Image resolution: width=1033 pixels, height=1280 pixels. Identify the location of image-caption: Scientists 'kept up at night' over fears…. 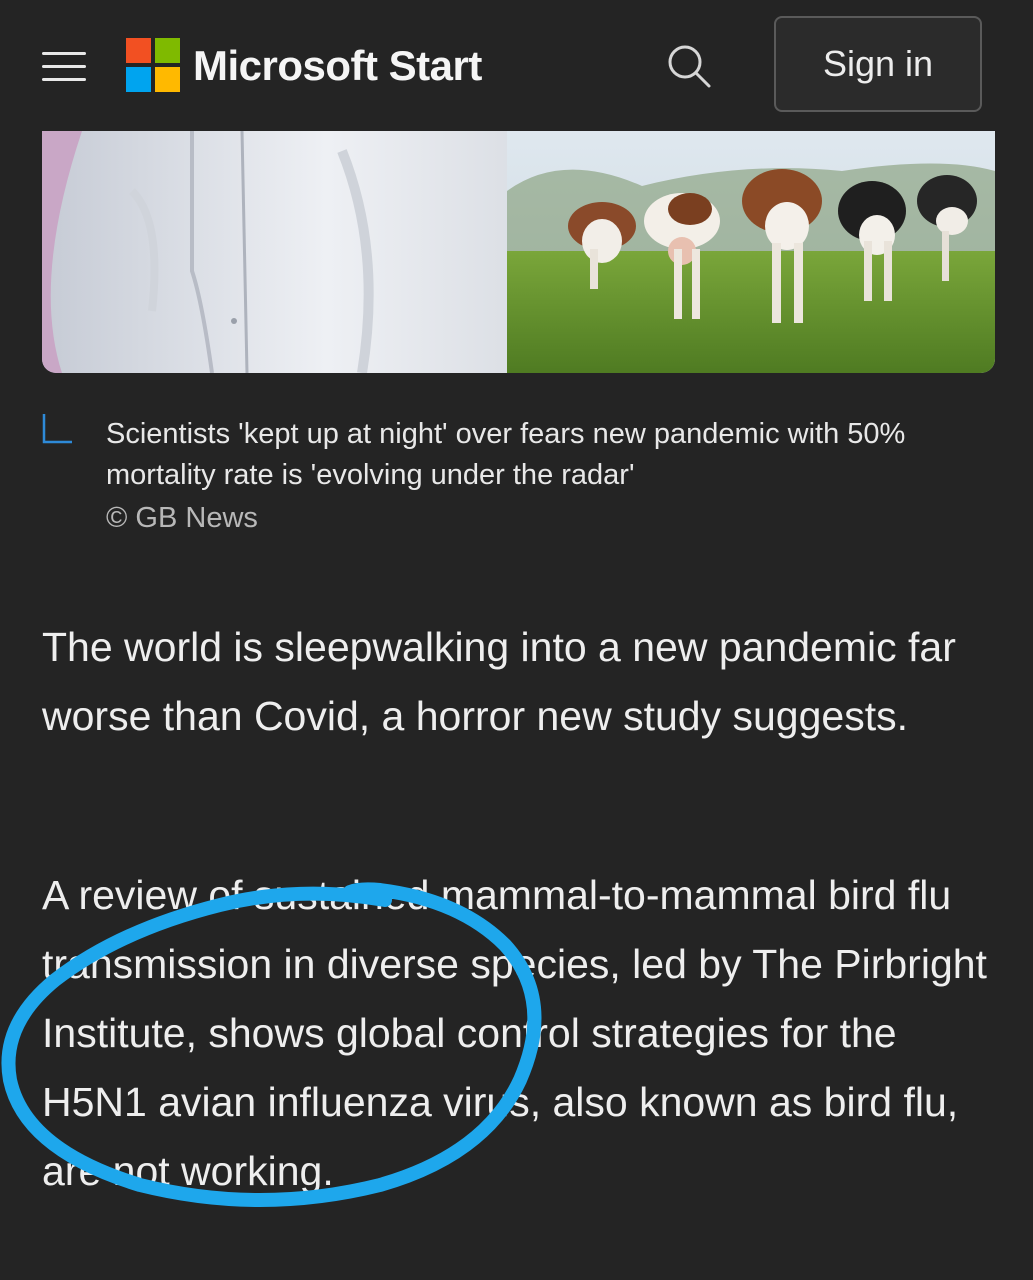
(506, 454).